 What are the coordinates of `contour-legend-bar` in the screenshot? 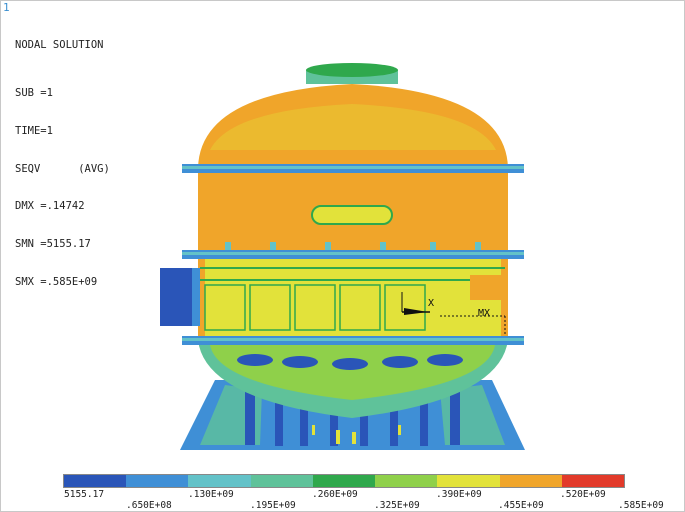 It's located at (344, 481).